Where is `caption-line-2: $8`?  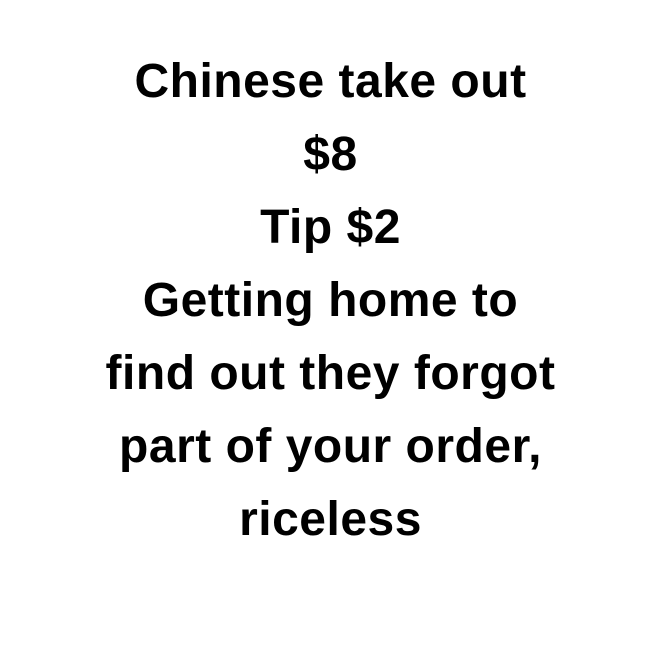
caption-line-2: $8 is located at coordinates (330, 154).